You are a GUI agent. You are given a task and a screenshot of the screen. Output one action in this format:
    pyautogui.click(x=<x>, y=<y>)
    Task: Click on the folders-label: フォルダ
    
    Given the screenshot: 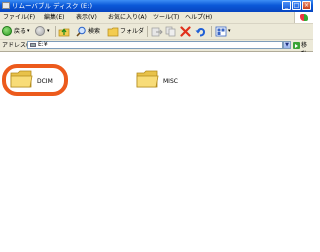 What is the action you would take?
    pyautogui.click(x=132, y=31)
    